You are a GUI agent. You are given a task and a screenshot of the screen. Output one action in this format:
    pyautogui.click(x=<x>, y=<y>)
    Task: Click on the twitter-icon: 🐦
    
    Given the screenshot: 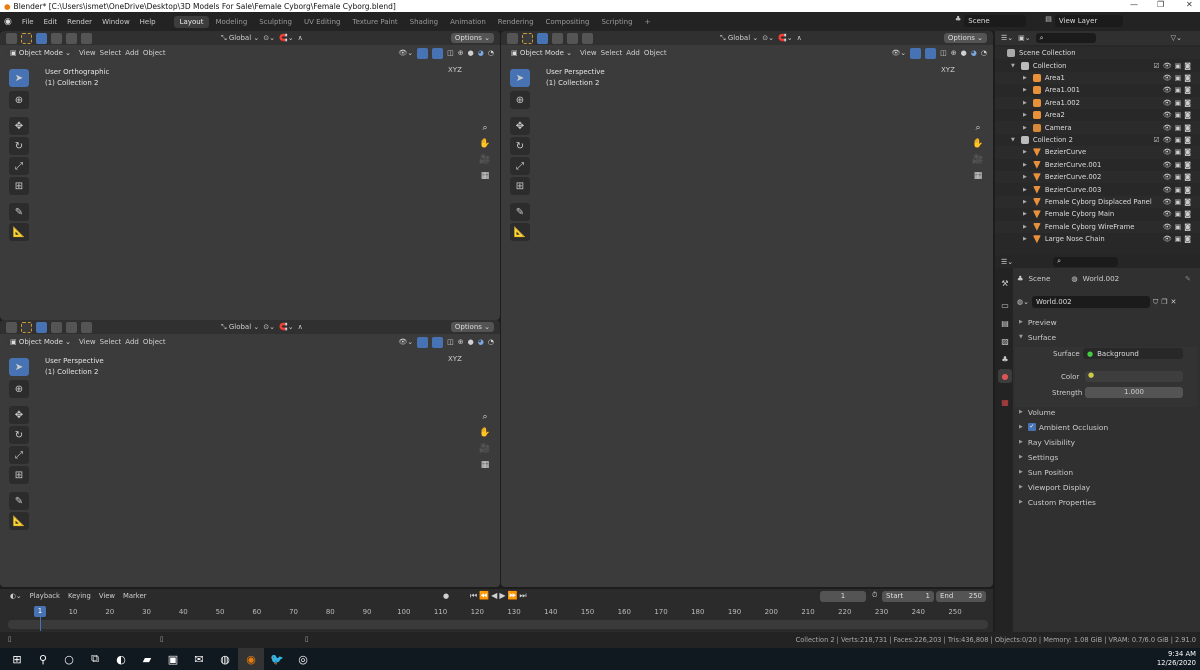 What is the action you would take?
    pyautogui.click(x=277, y=659)
    